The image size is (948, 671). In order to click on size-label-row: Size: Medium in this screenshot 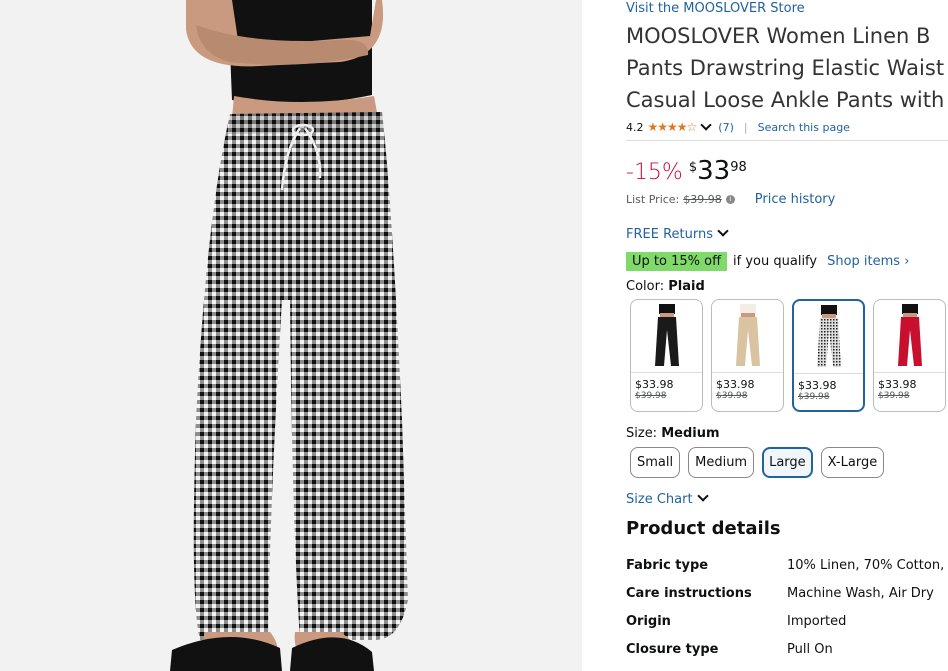, I will do `click(673, 433)`.